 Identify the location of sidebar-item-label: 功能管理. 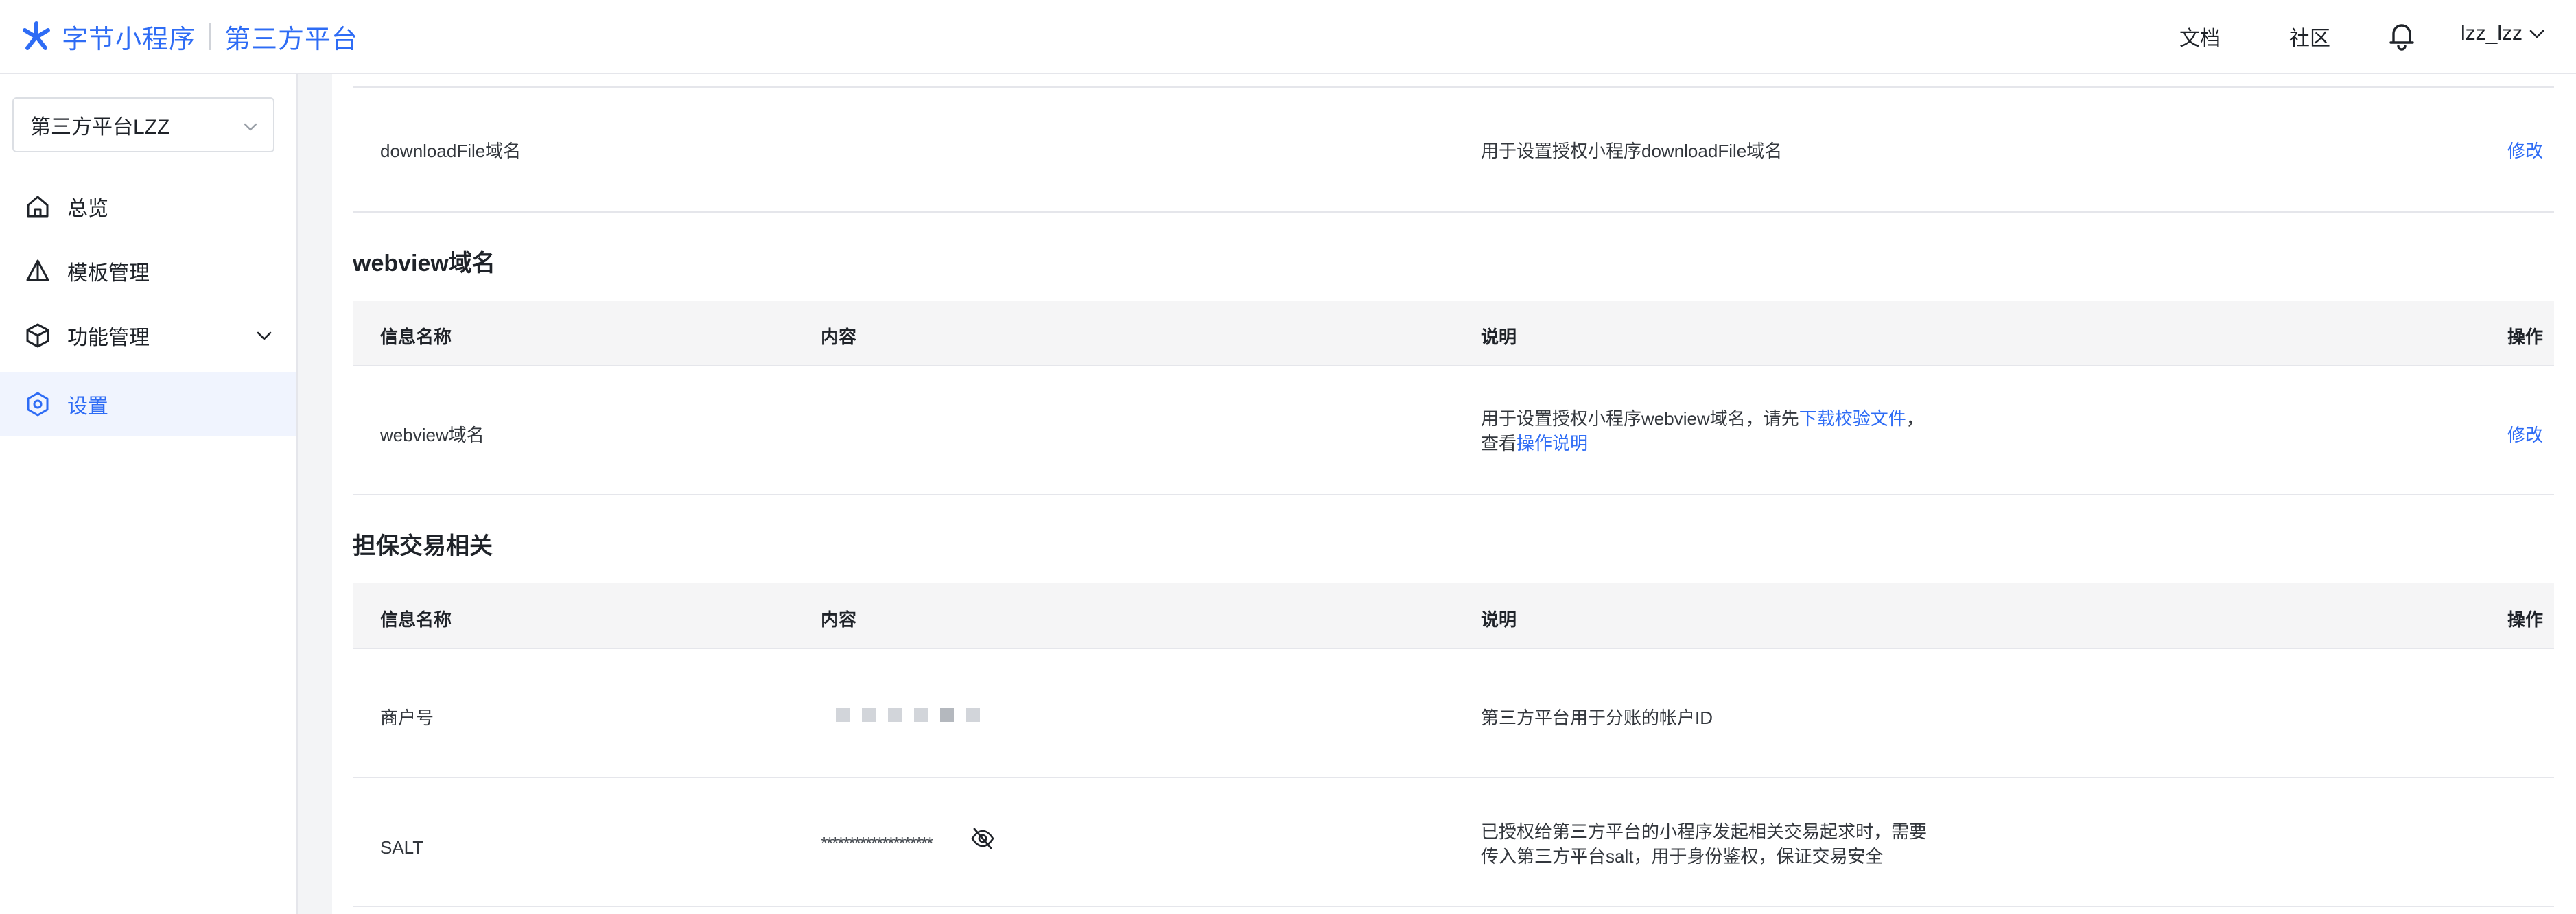
(108, 338).